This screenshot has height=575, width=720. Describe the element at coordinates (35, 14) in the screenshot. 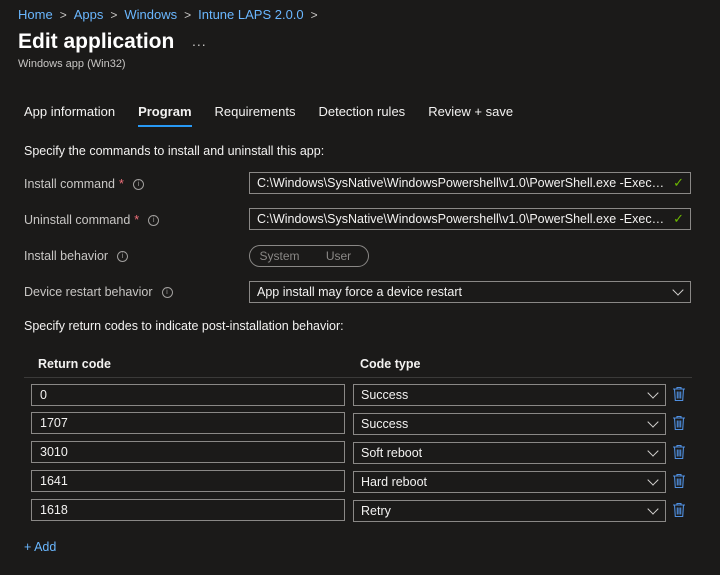

I see `breadcrumb-home: Home` at that location.